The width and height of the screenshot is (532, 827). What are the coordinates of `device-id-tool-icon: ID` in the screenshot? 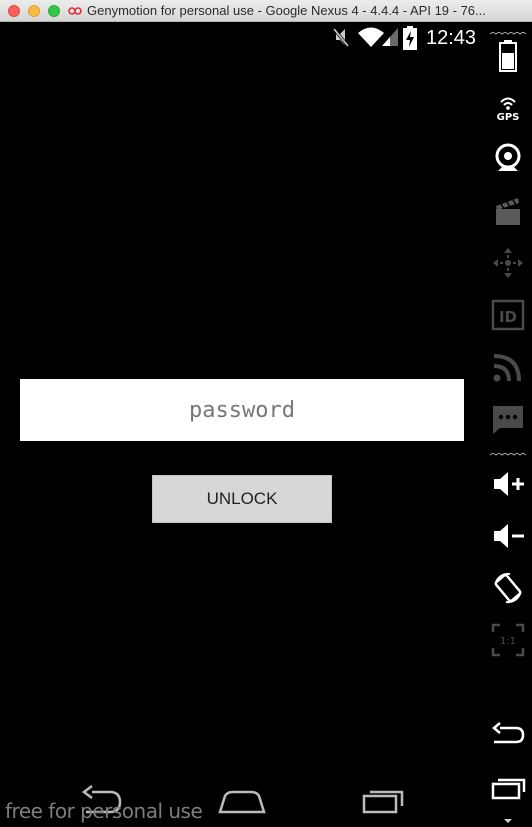 It's located at (508, 315).